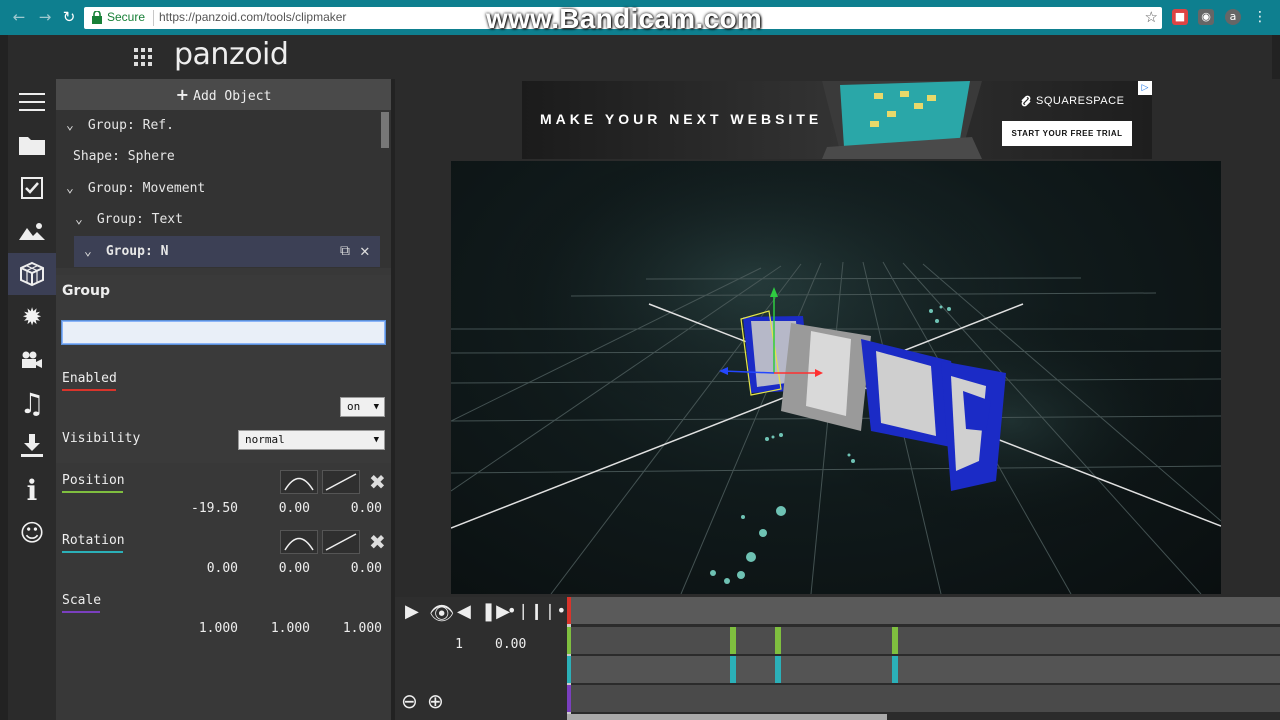  I want to click on scale-z-value: 1.000, so click(352, 628).